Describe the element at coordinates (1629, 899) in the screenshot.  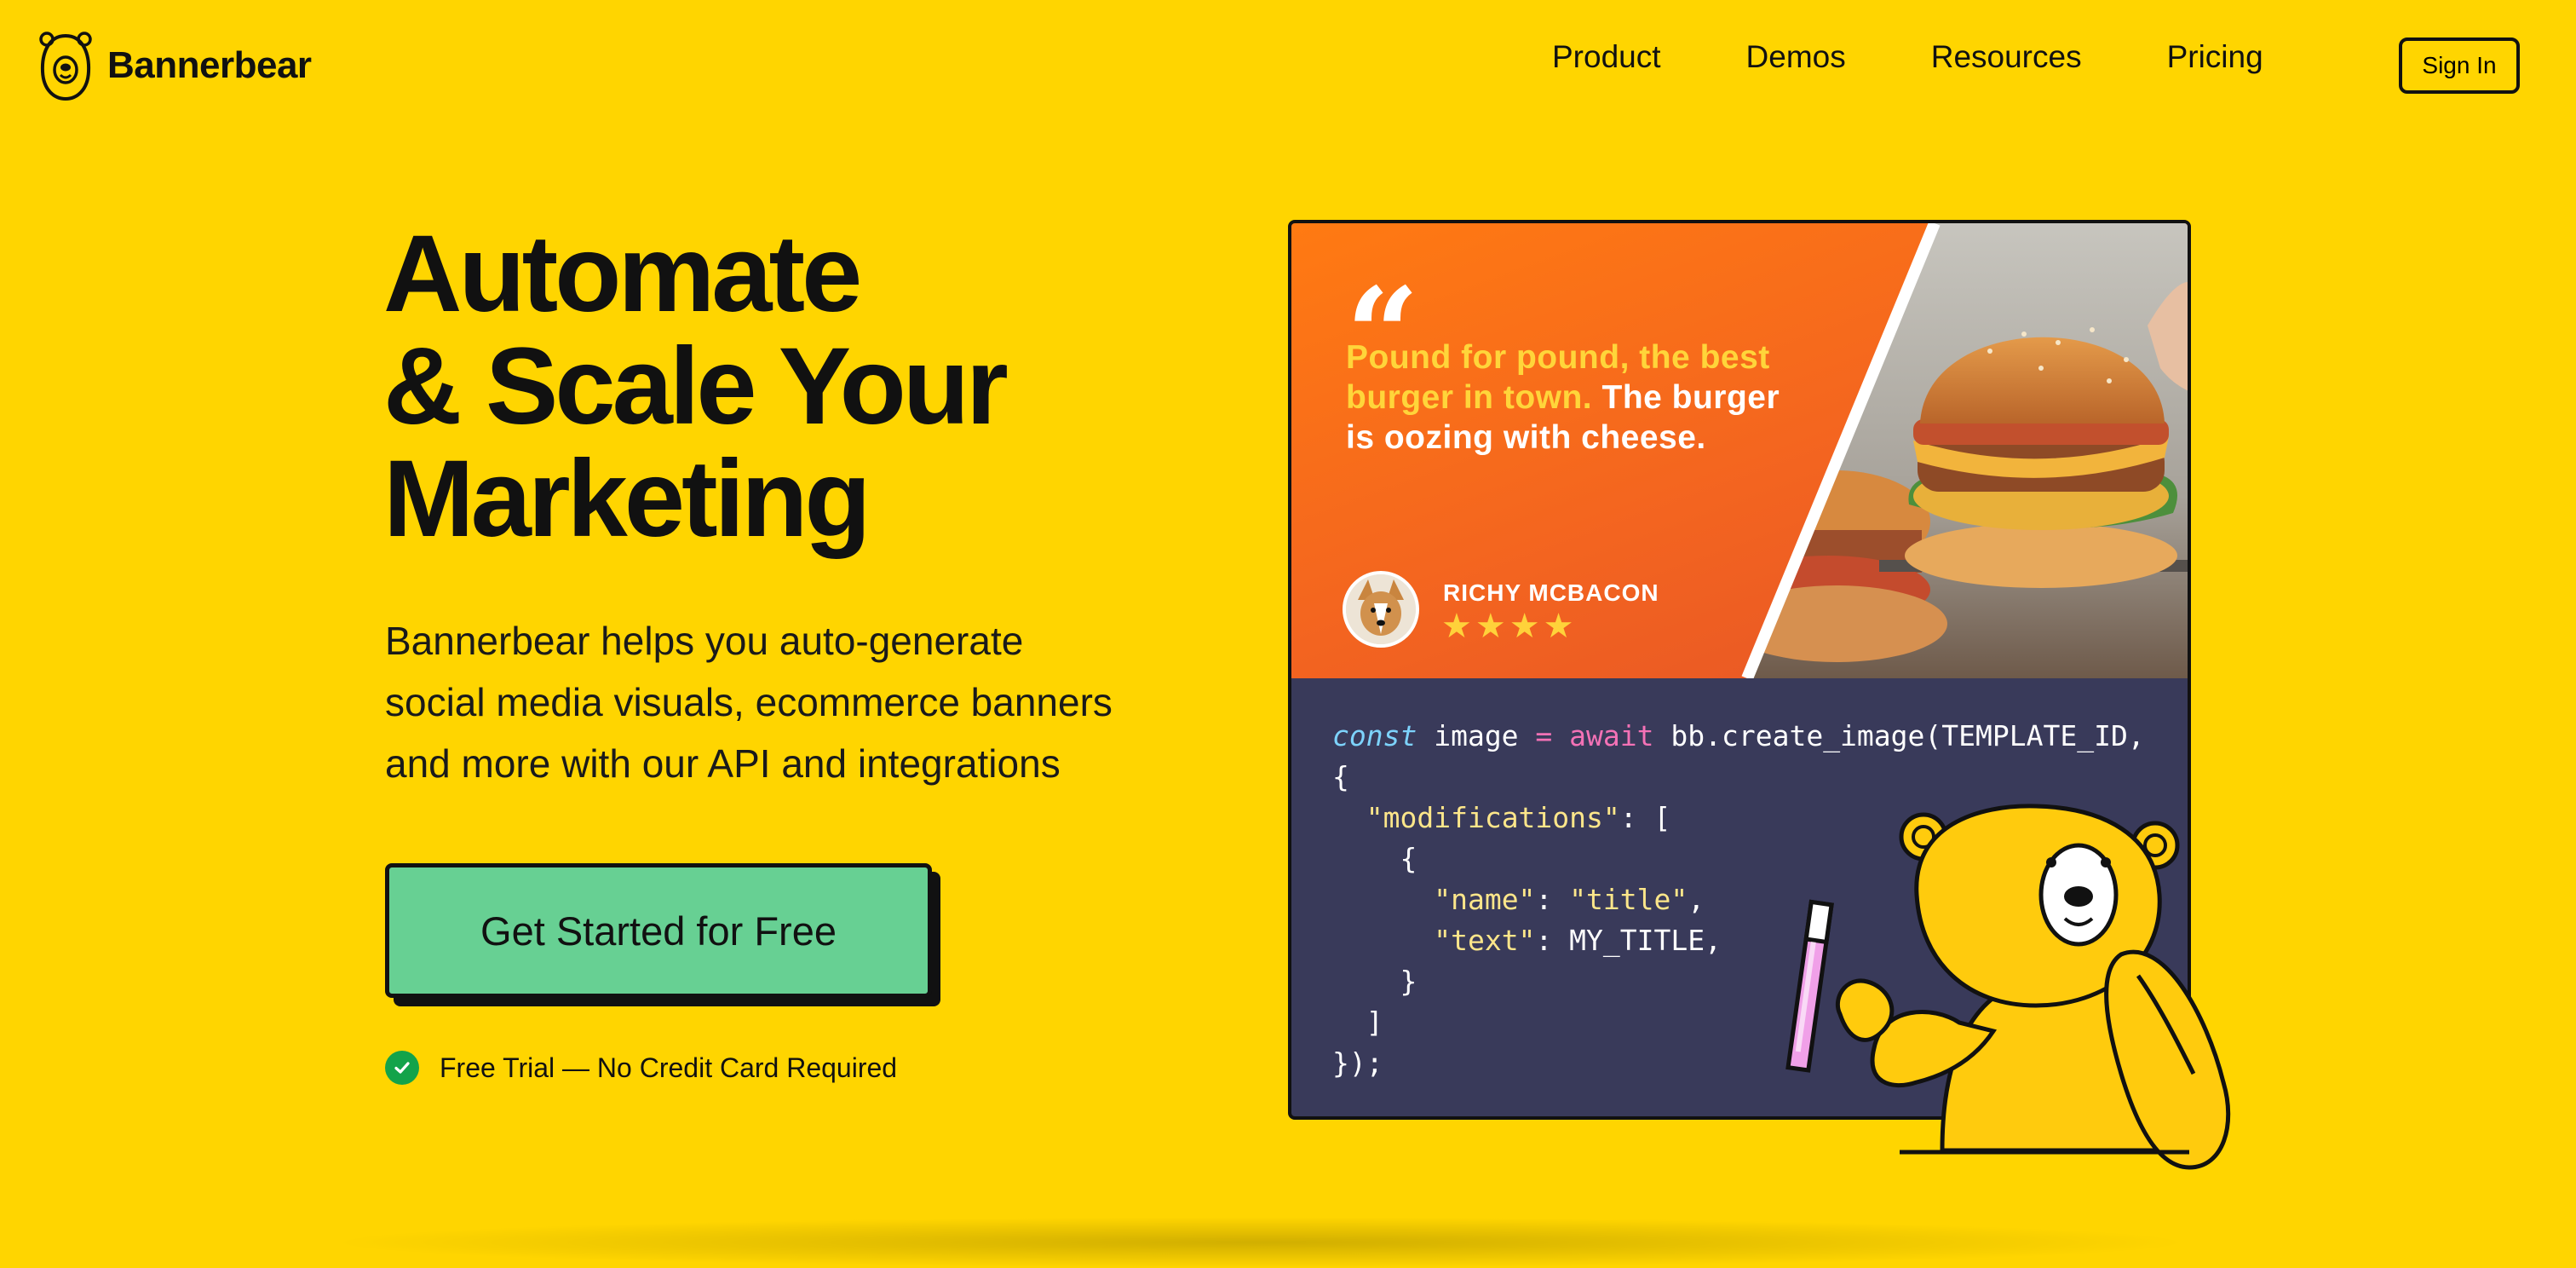
I see `code-string: "title"` at that location.